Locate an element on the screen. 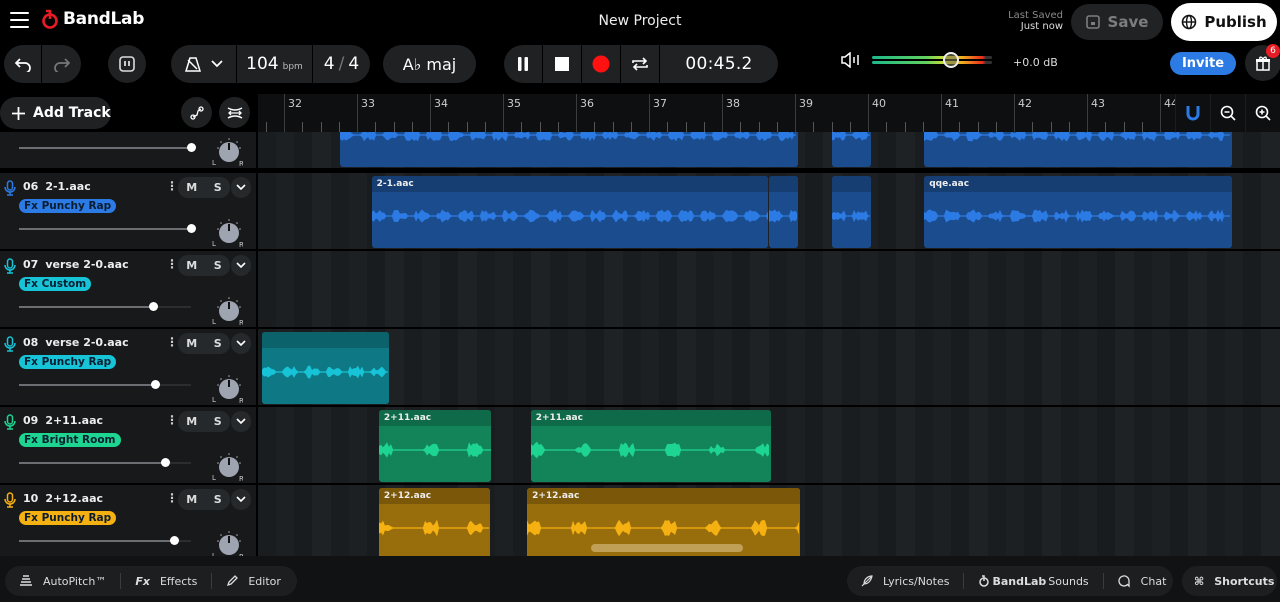  fx-preset-badge: Fx Custom is located at coordinates (55, 284).